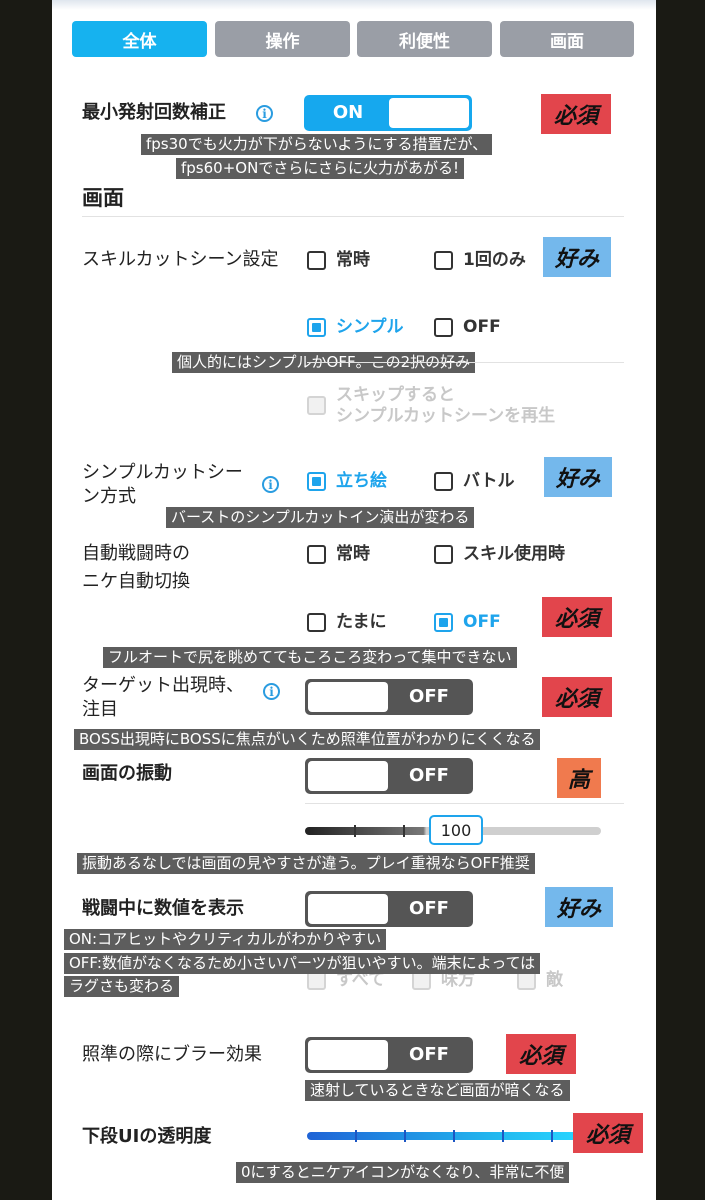 The width and height of the screenshot is (705, 1200). I want to click on screen-shake-toggle: OFF, so click(389, 776).